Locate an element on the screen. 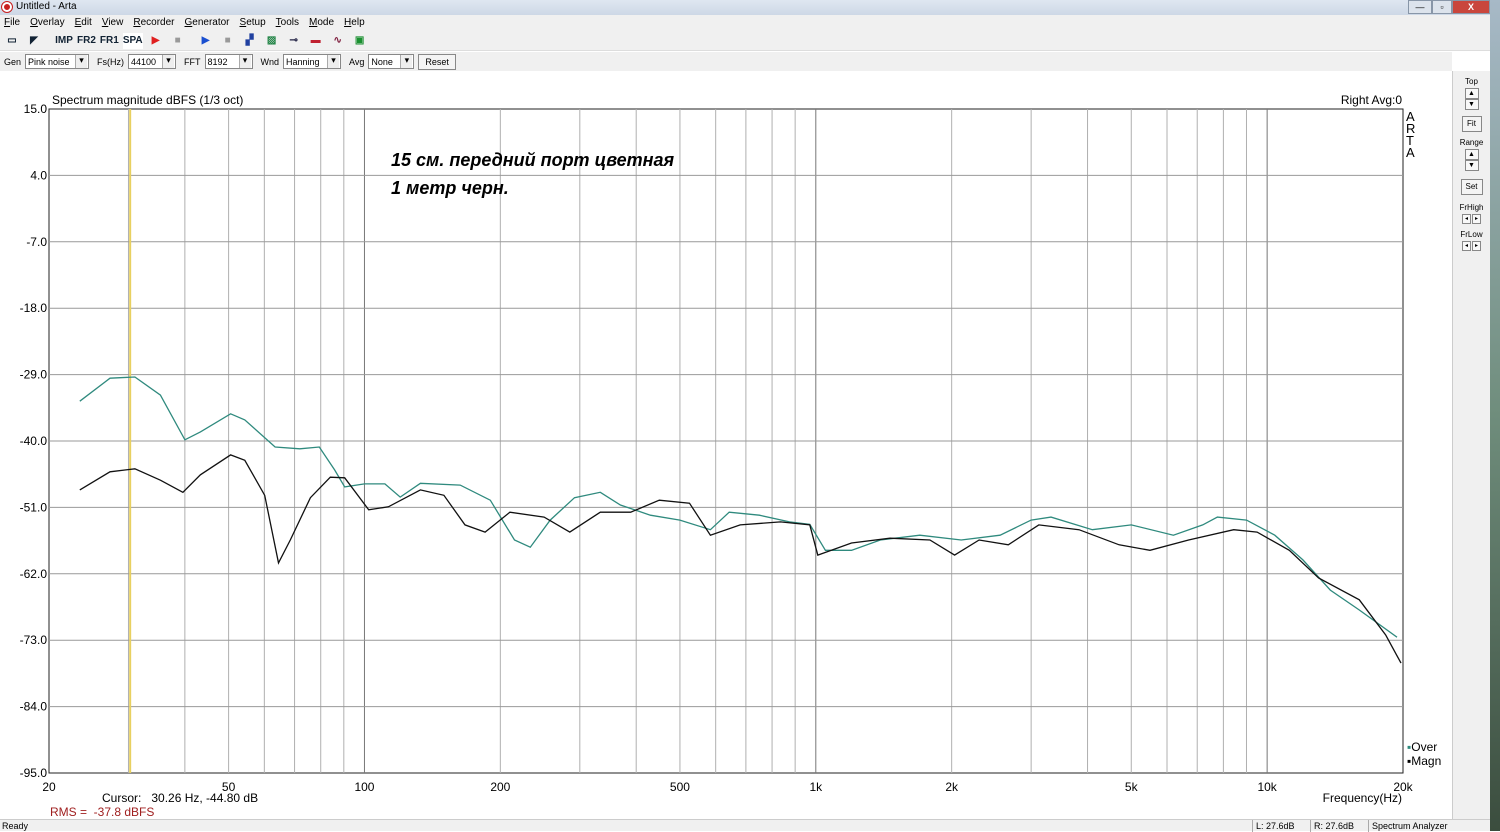  frlow-right-button: ▸ is located at coordinates (1476, 246).